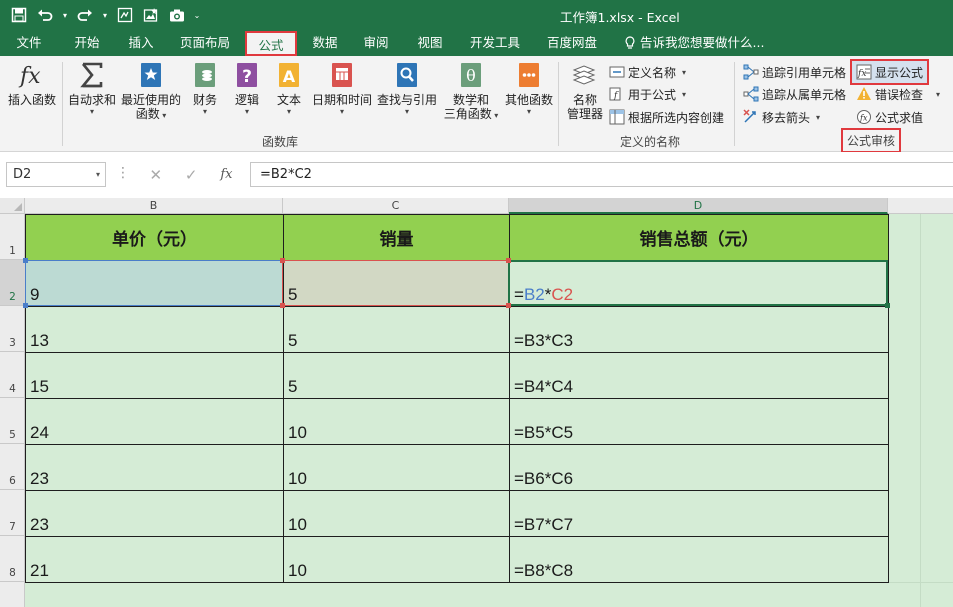 Image resolution: width=953 pixels, height=607 pixels. I want to click on tab-developer: 开发工具, so click(495, 43).